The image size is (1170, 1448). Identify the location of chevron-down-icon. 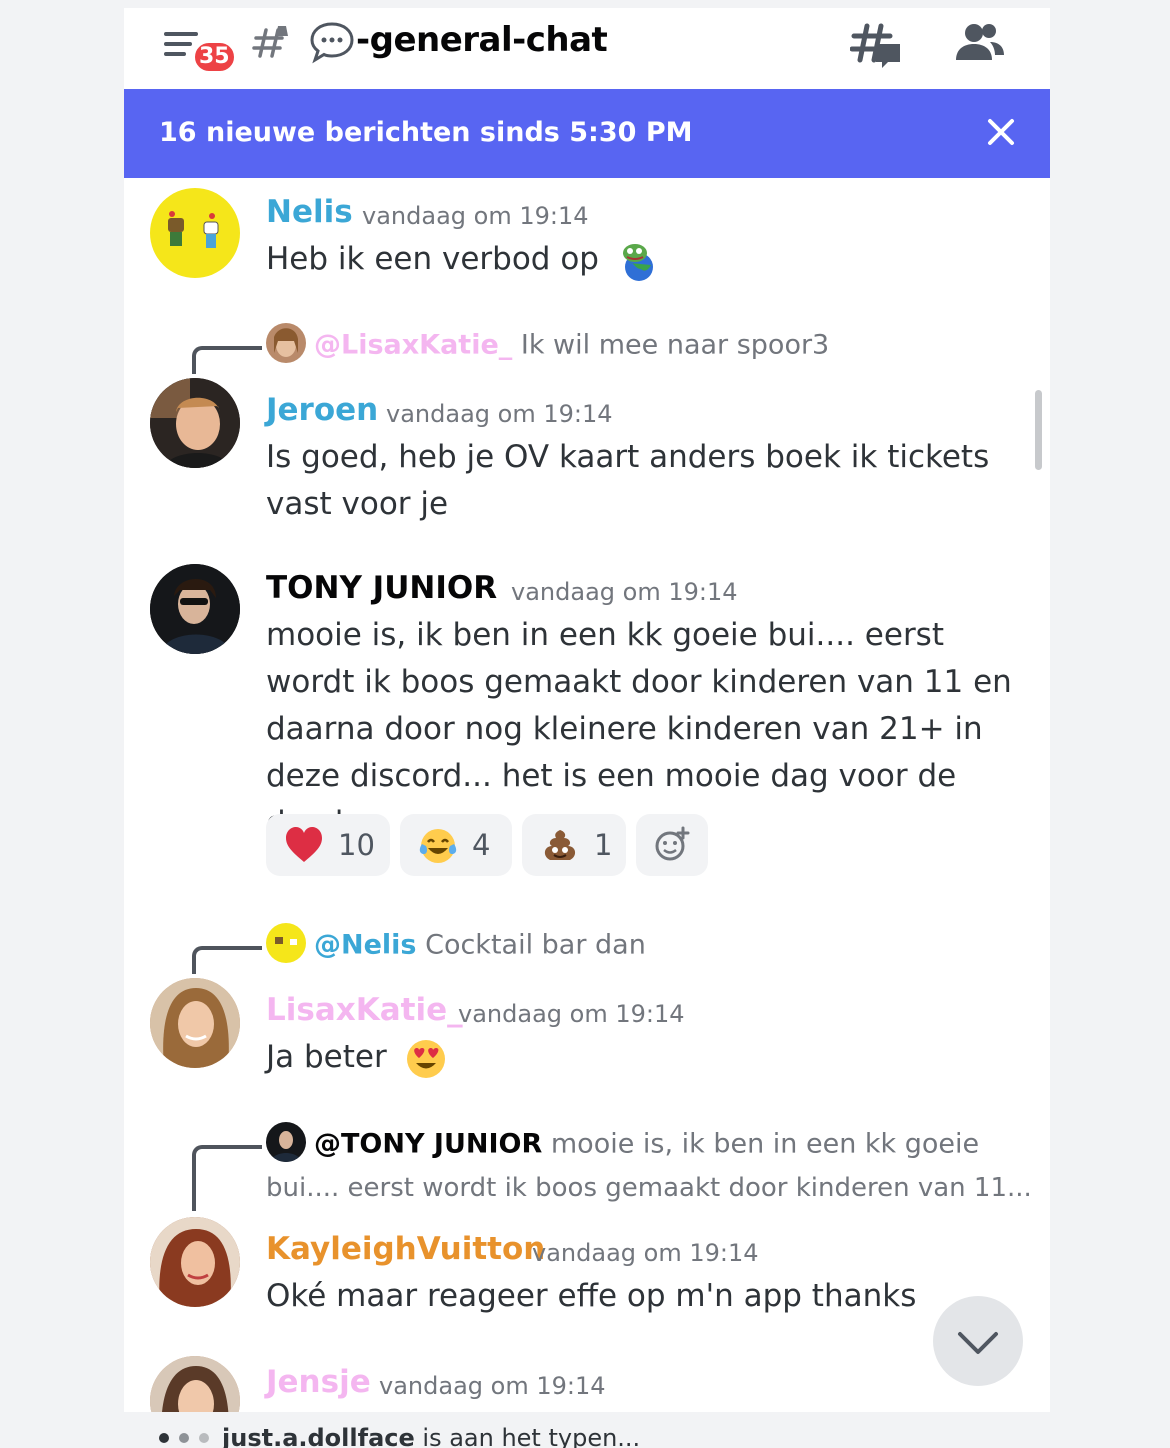
(978, 1343).